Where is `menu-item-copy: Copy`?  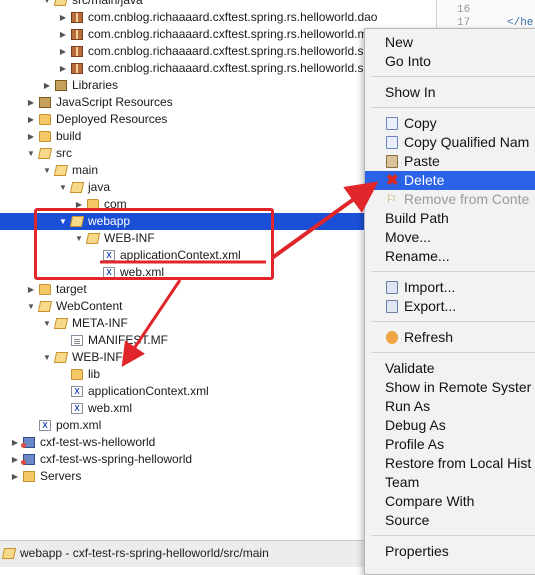 menu-item-copy: Copy is located at coordinates (450, 123).